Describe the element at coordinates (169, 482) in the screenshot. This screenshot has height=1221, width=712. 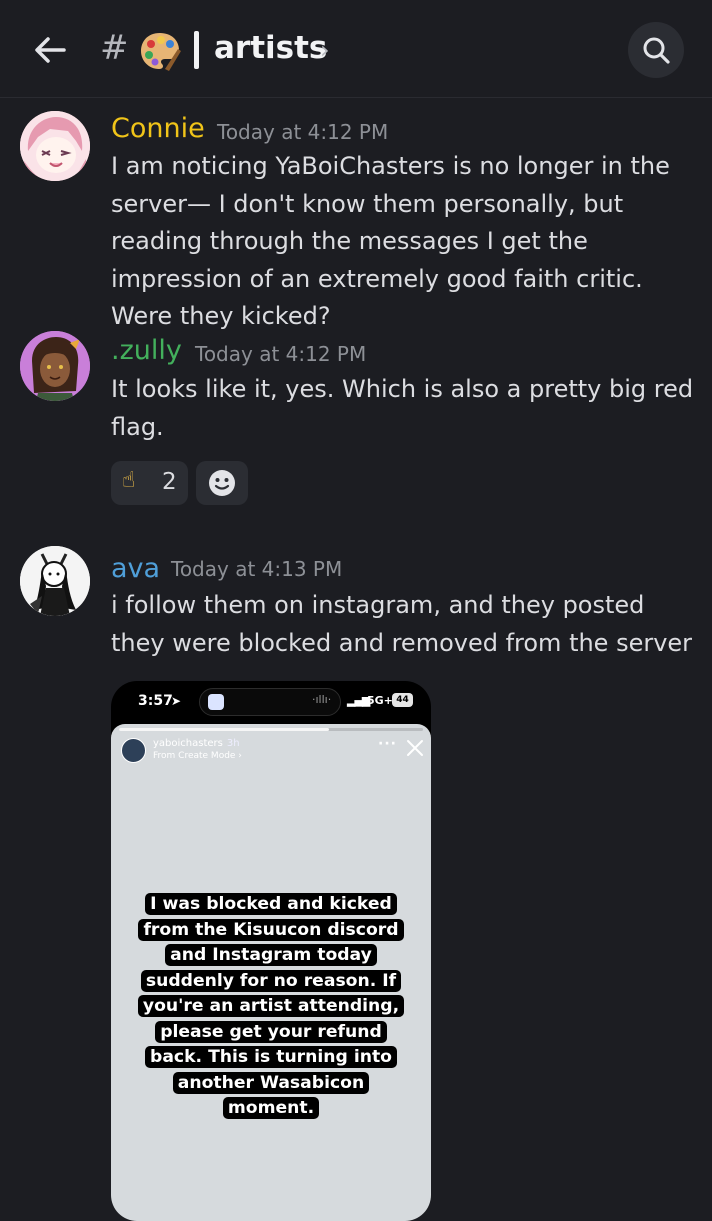
I see `reaction-count: 2` at that location.